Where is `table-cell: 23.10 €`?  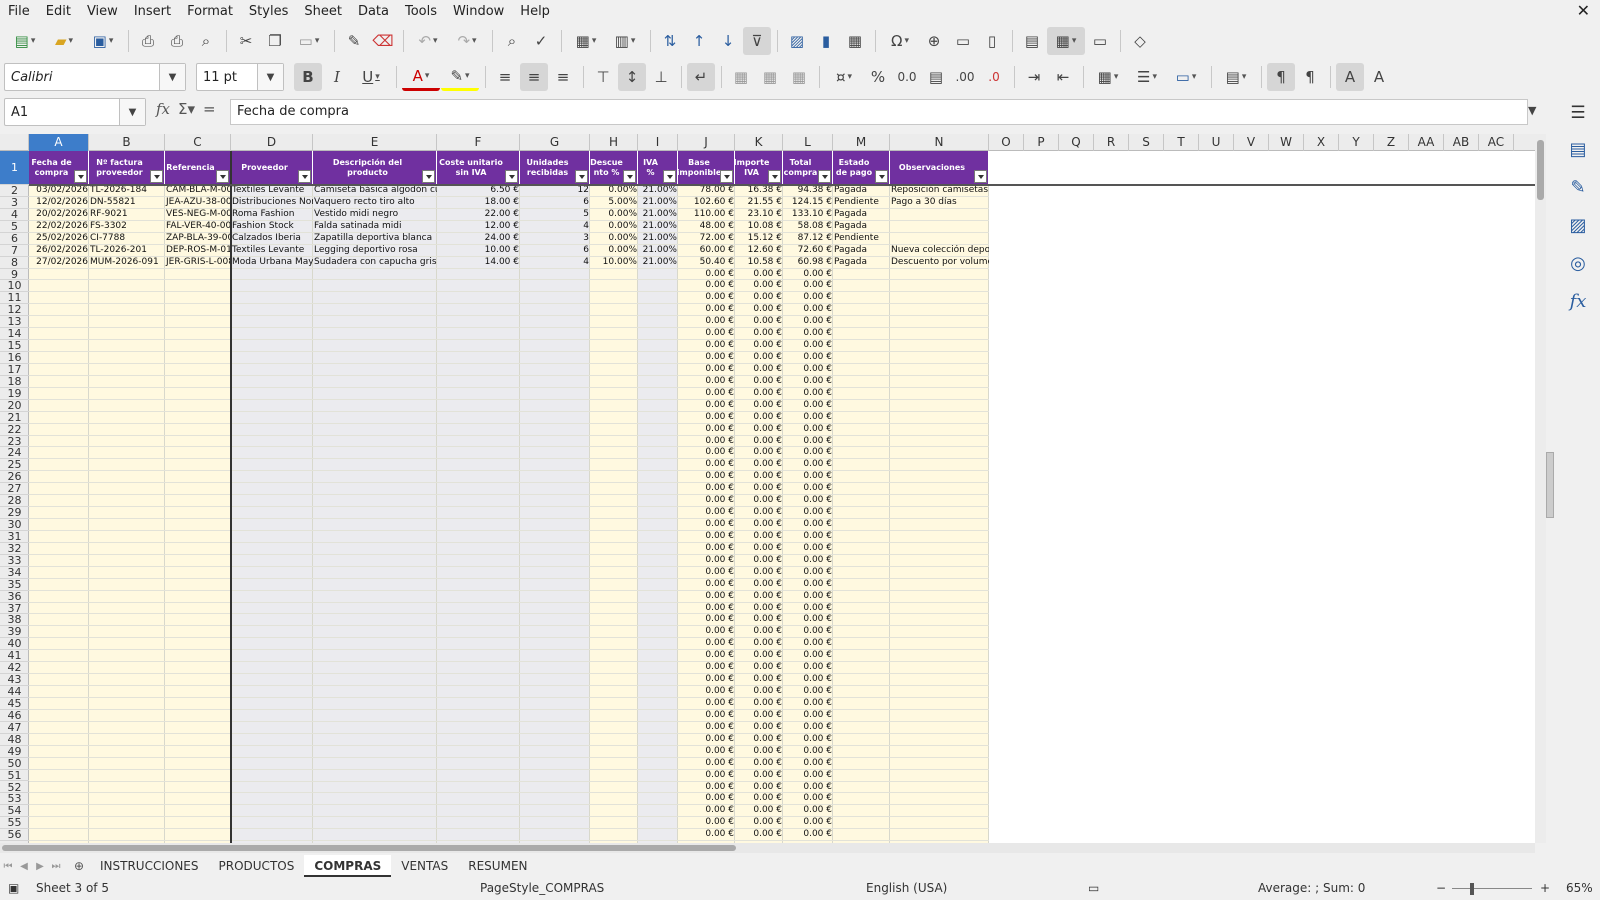
table-cell: 23.10 € is located at coordinates (759, 215).